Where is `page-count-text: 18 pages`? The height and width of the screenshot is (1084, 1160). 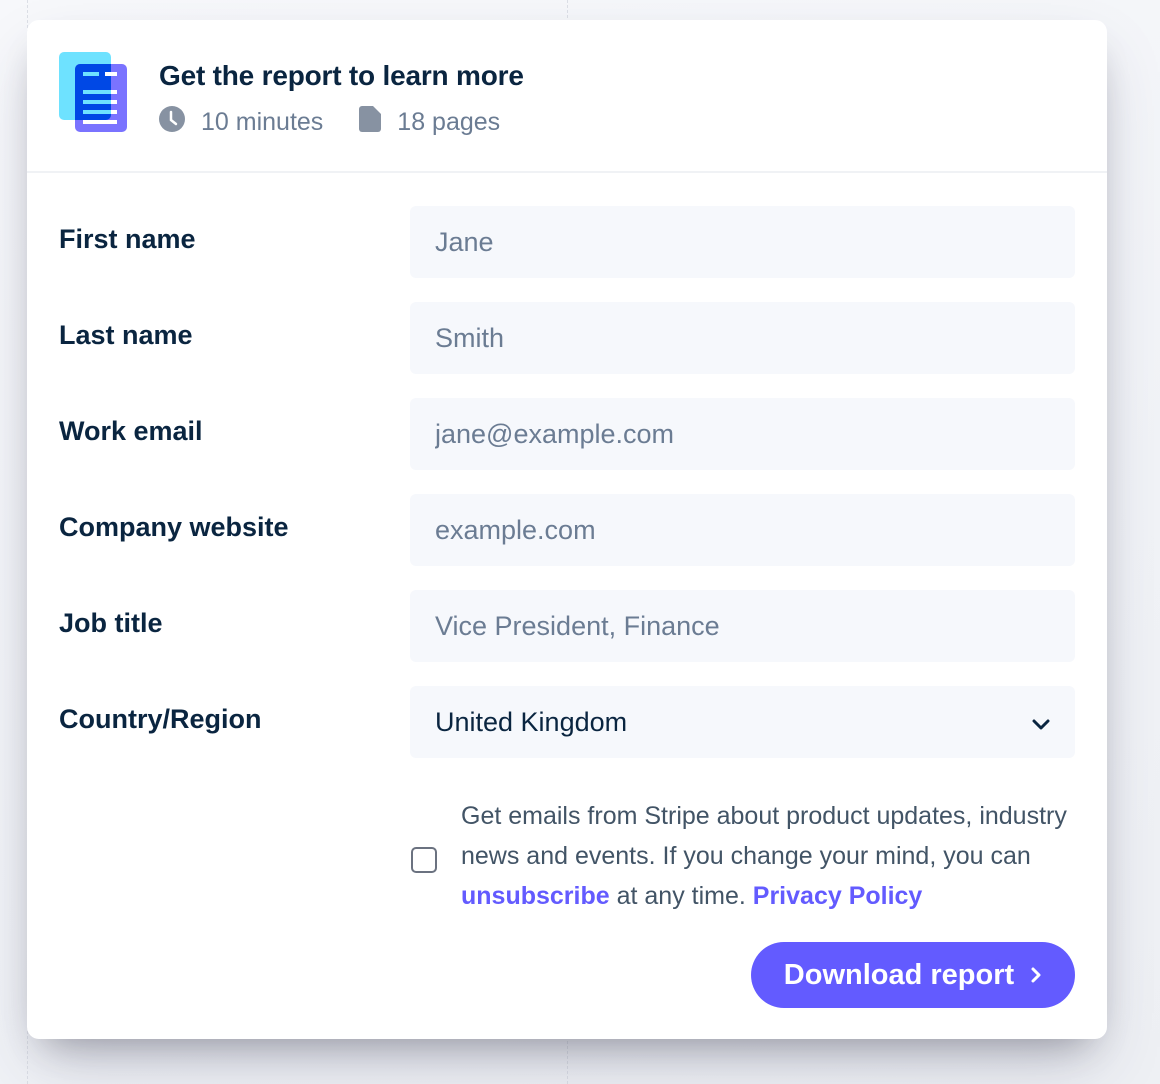
page-count-text: 18 pages is located at coordinates (449, 122).